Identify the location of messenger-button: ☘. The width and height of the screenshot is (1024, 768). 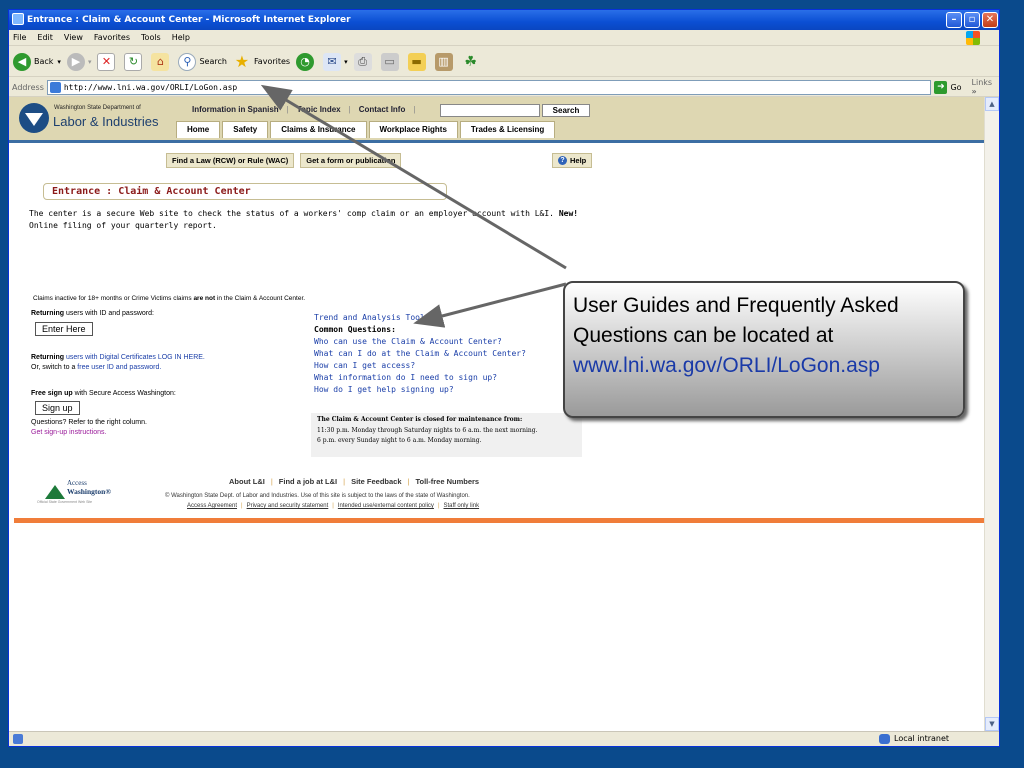
(472, 62).